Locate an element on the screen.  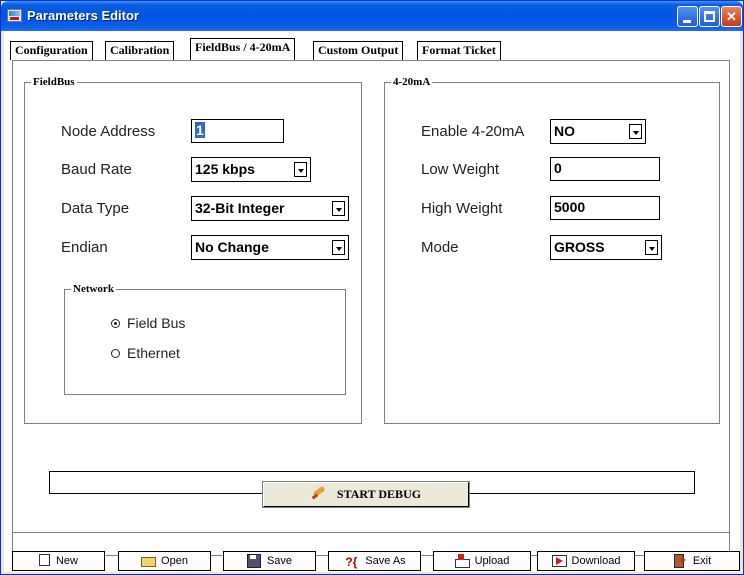
high-weight-value: 5000 is located at coordinates (570, 207).